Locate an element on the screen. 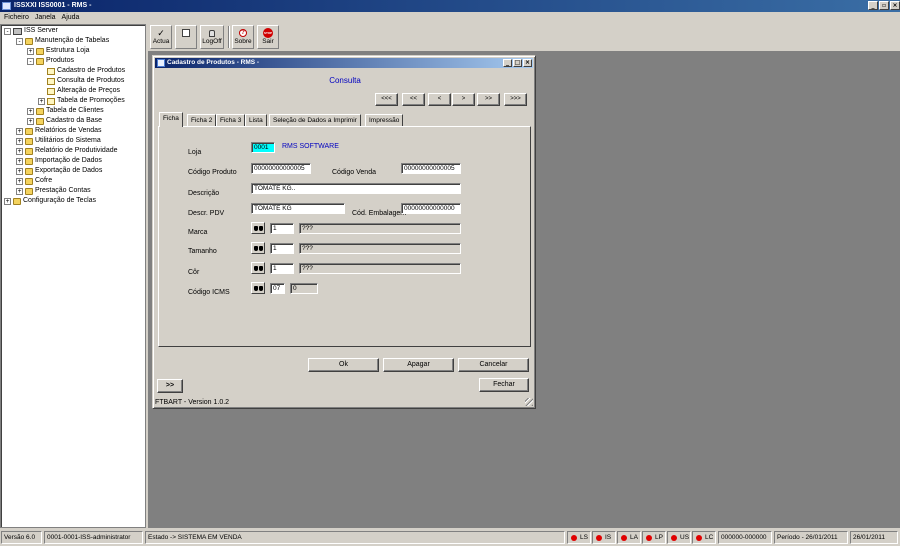 The image size is (900, 546). cor-description: ??? is located at coordinates (380, 268).